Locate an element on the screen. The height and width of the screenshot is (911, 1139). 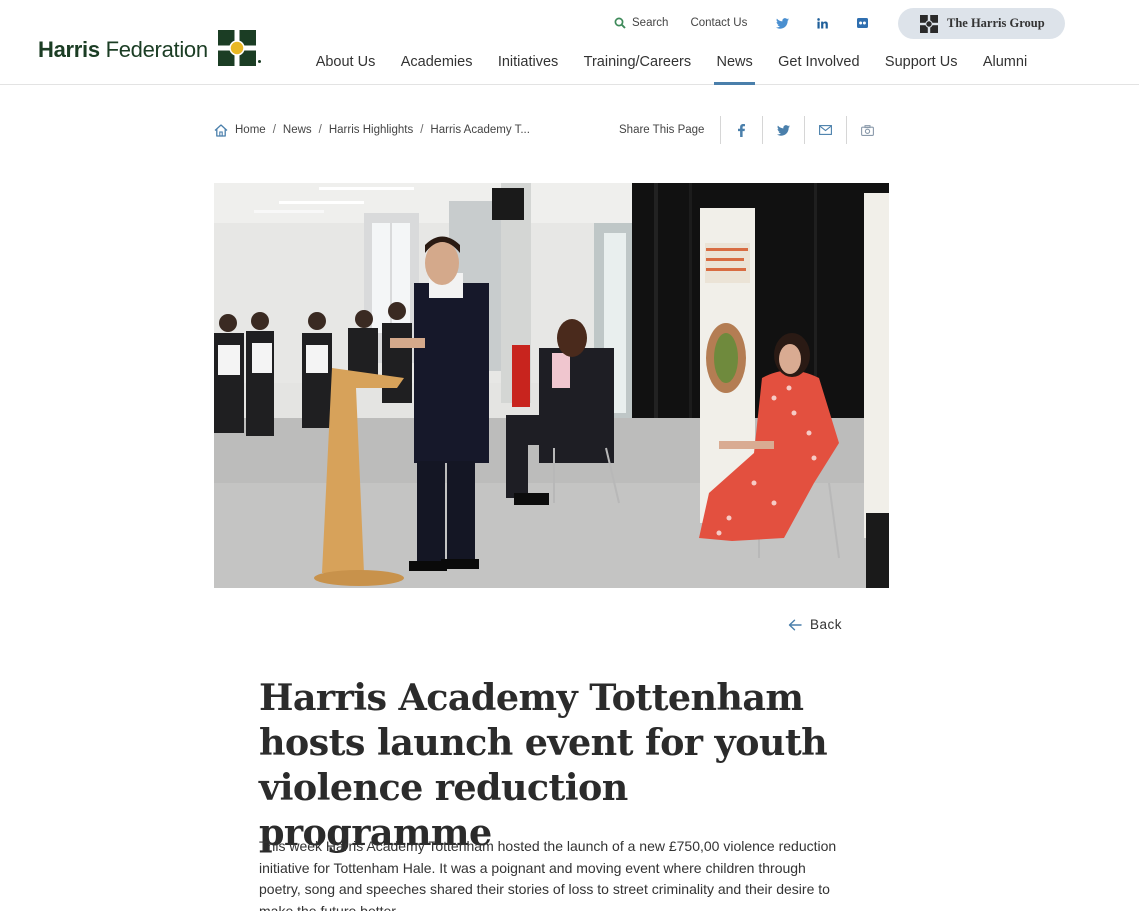
nav-item-about-us: About Us is located at coordinates (345, 64).